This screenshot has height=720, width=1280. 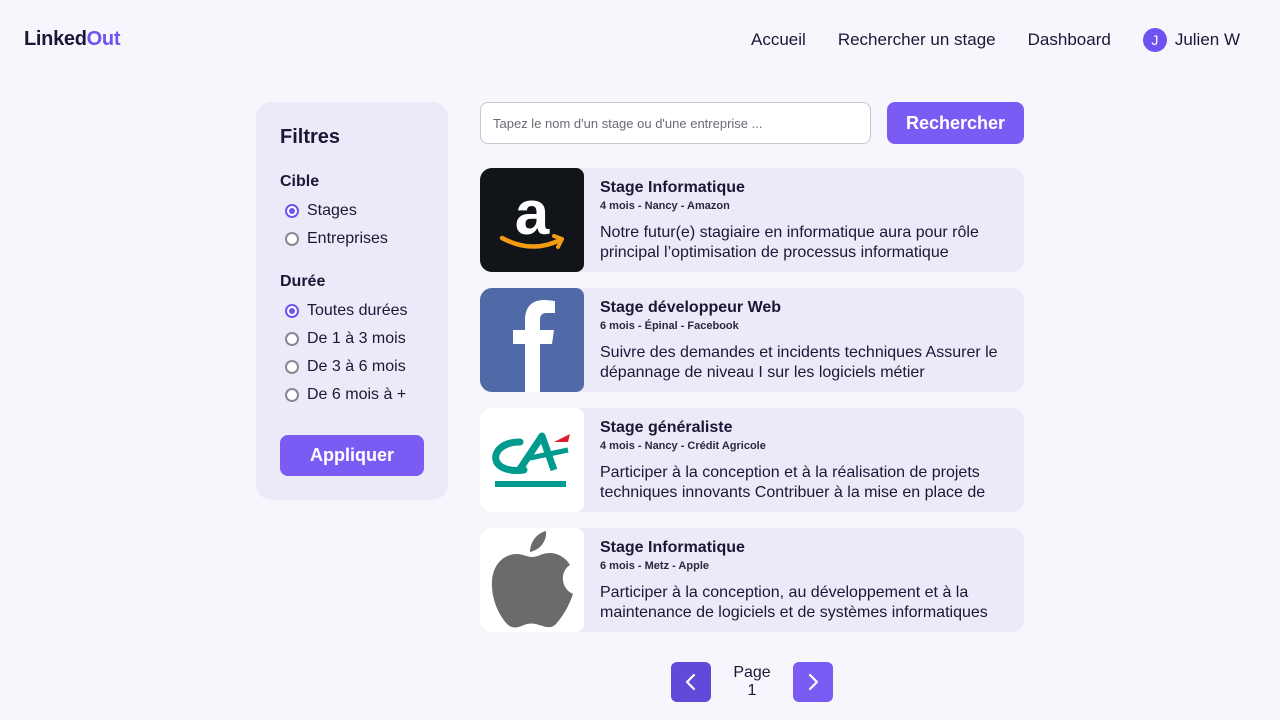 What do you see at coordinates (669, 326) in the screenshot?
I see `card-meta: 6 mois - Épinal - Facebook` at bounding box center [669, 326].